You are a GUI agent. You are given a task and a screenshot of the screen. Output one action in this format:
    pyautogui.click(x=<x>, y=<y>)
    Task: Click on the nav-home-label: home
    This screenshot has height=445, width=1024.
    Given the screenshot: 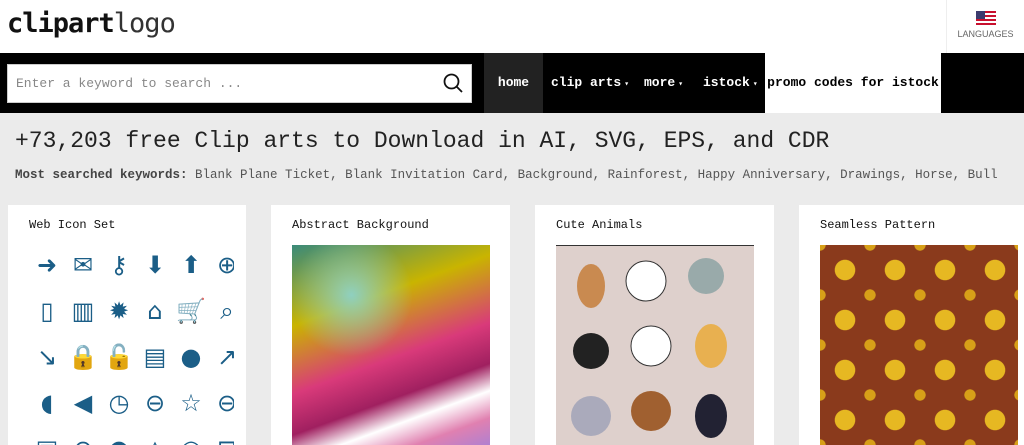 What is the action you would take?
    pyautogui.click(x=513, y=82)
    